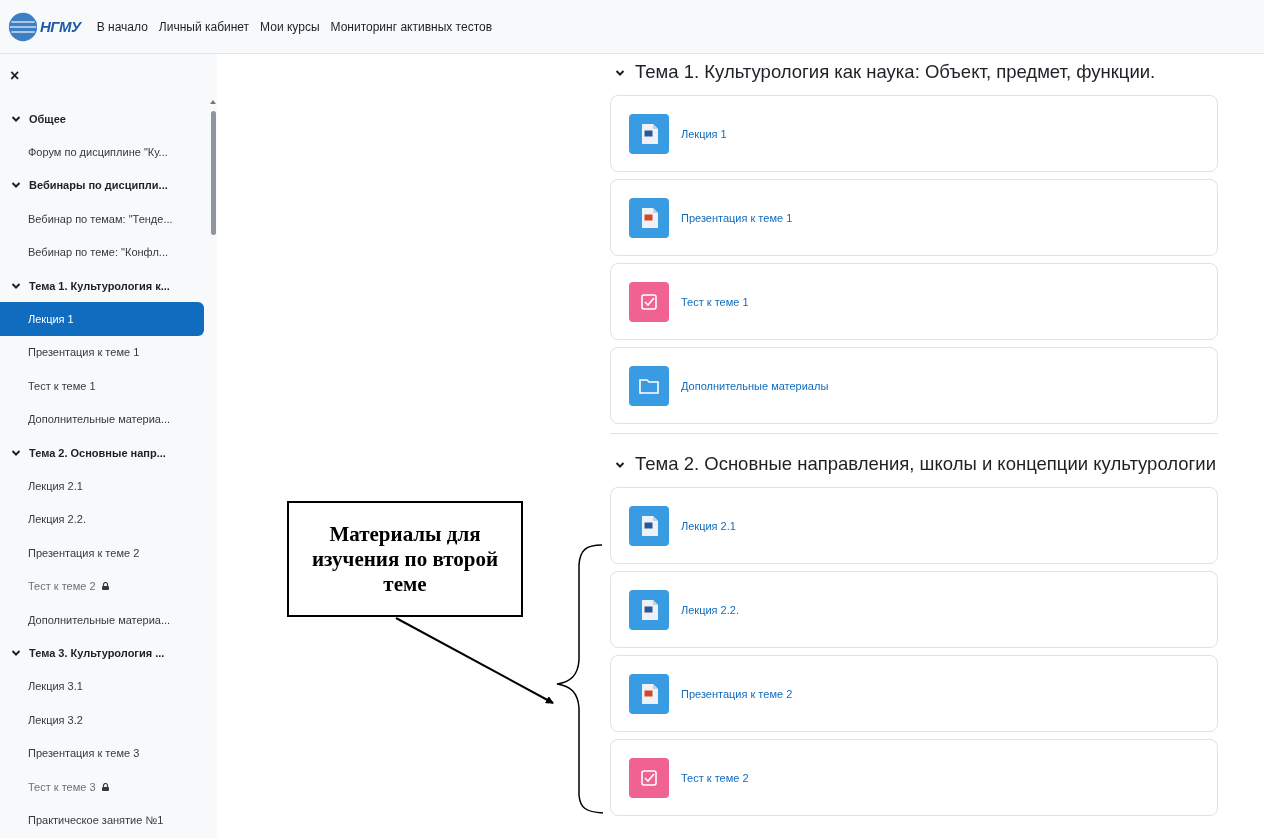 This screenshot has width=1264, height=838. I want to click on globe-icon, so click(23, 26).